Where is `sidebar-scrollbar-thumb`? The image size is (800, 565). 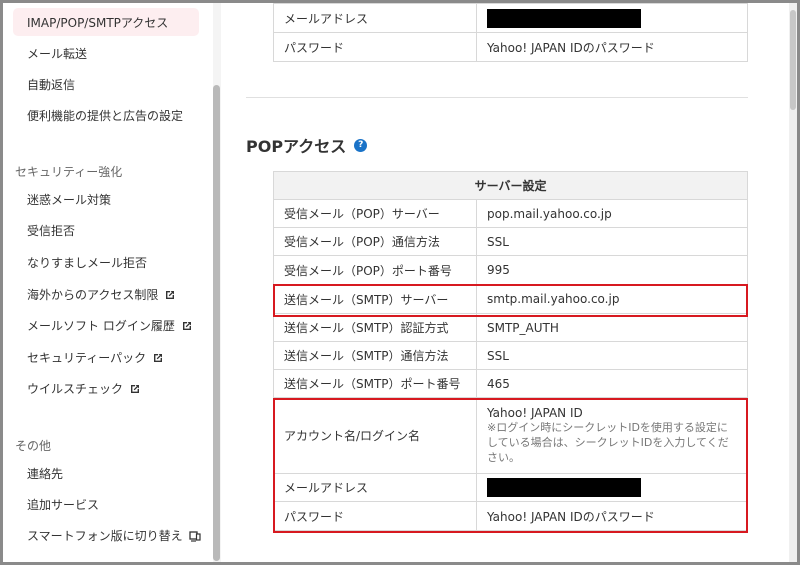 sidebar-scrollbar-thumb is located at coordinates (216, 323).